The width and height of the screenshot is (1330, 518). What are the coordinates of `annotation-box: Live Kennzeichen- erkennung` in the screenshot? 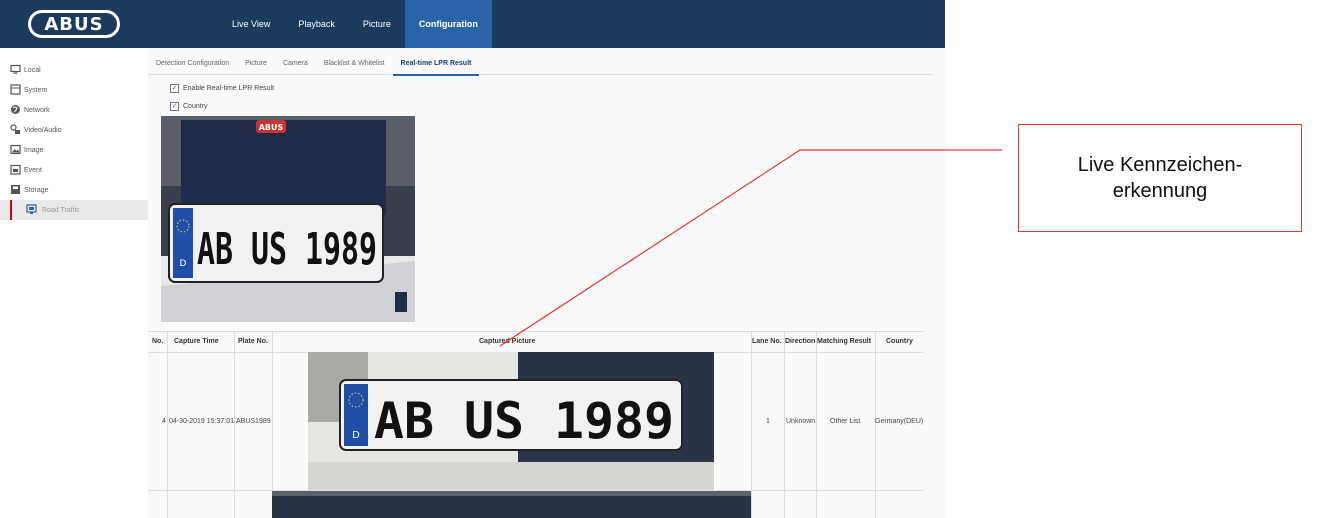 It's located at (1160, 178).